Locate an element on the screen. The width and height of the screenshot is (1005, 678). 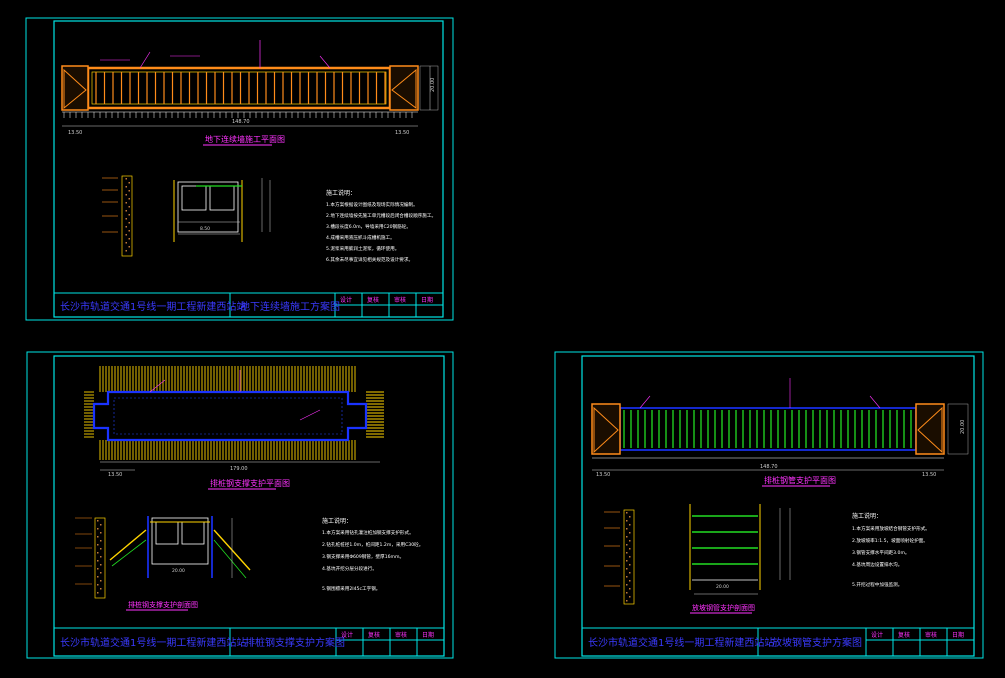
sheet-1-drawing-title: 地下连续墙施工方案图 is located at coordinates (290, 306).